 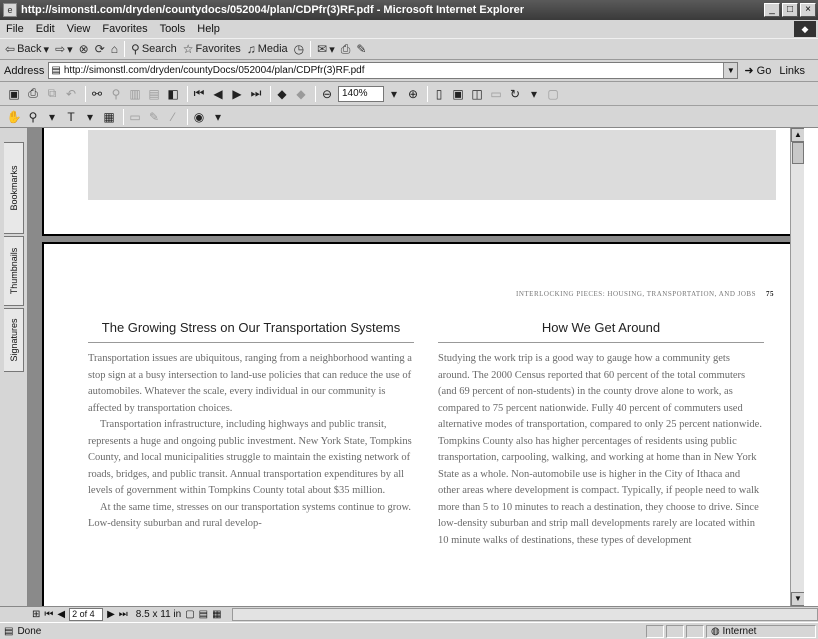 I want to click on undo-icon: ↶, so click(x=71, y=94).